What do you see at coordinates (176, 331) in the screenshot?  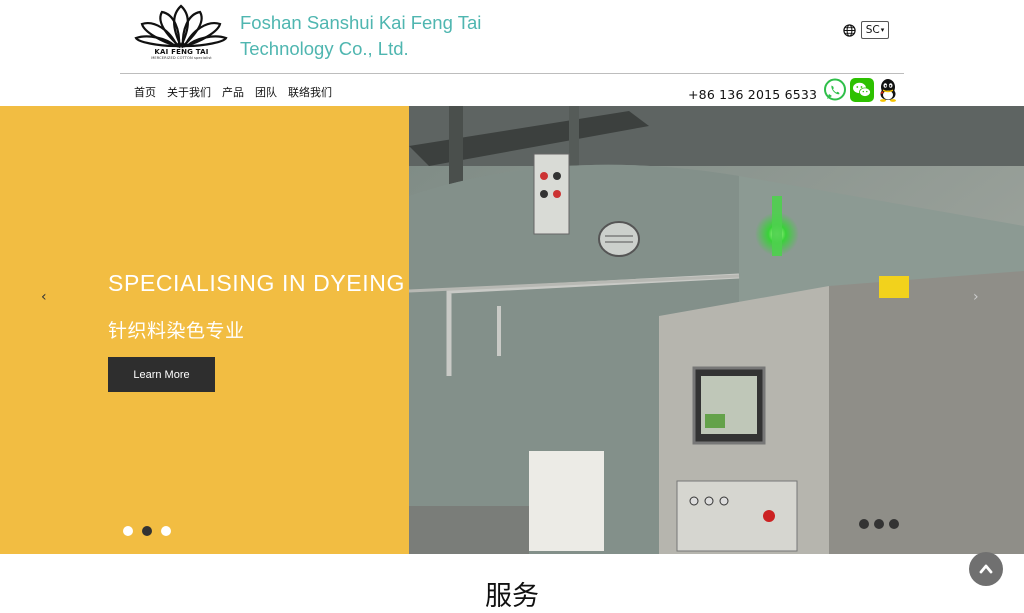 I see `hero-subtitle: 针织料染色专业` at bounding box center [176, 331].